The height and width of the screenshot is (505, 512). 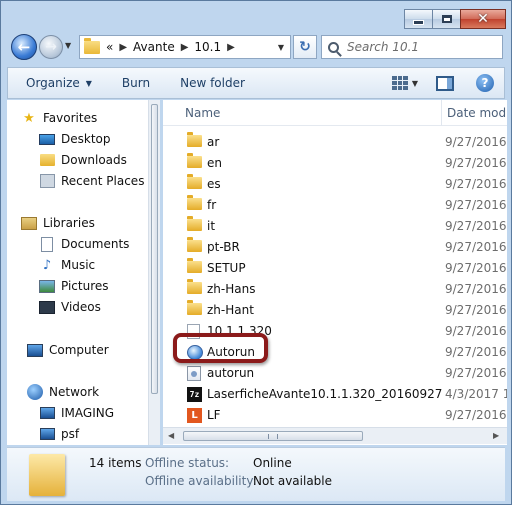 What do you see at coordinates (59, 118) in the screenshot?
I see `sidebar-item-favorites: ★ Favorites` at bounding box center [59, 118].